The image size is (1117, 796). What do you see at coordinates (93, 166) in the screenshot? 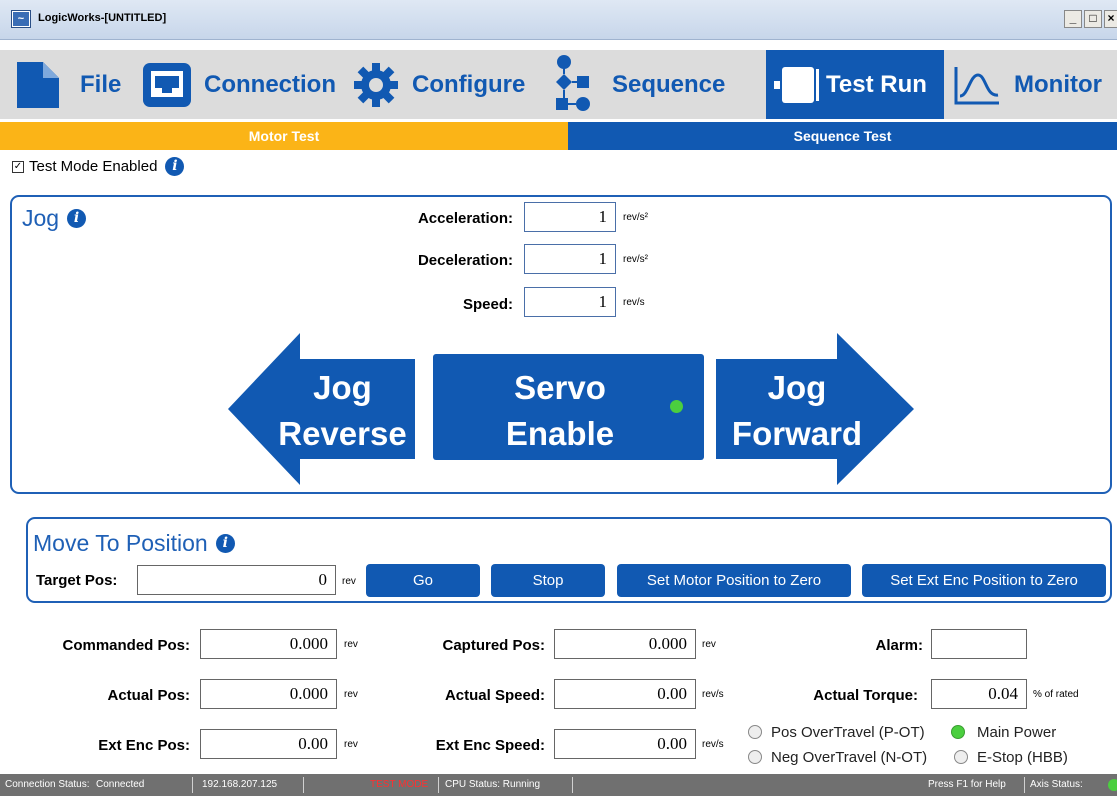
I see `test-mode-label: Test Mode Enabled` at bounding box center [93, 166].